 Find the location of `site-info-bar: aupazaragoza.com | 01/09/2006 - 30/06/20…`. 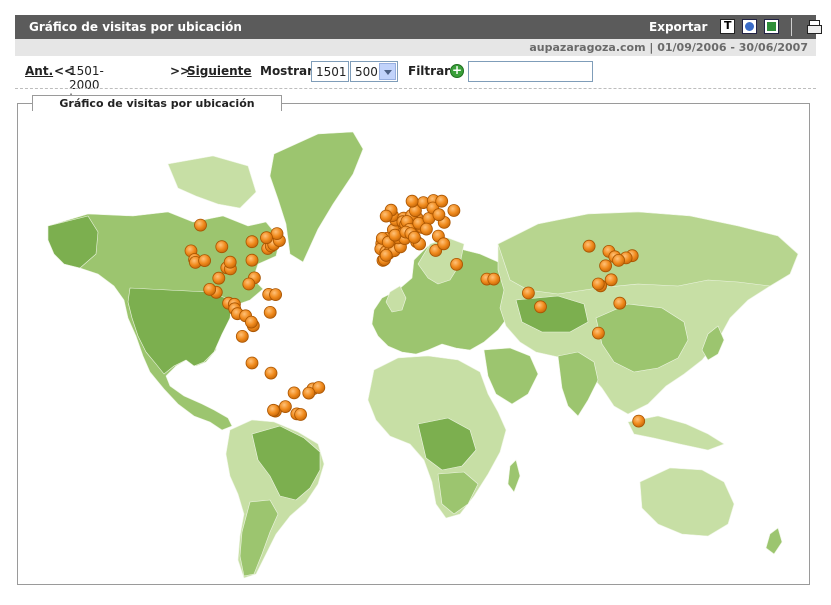

site-info-bar: aupazaragoza.com | 01/09/2006 - 30/06/20… is located at coordinates (415, 47).